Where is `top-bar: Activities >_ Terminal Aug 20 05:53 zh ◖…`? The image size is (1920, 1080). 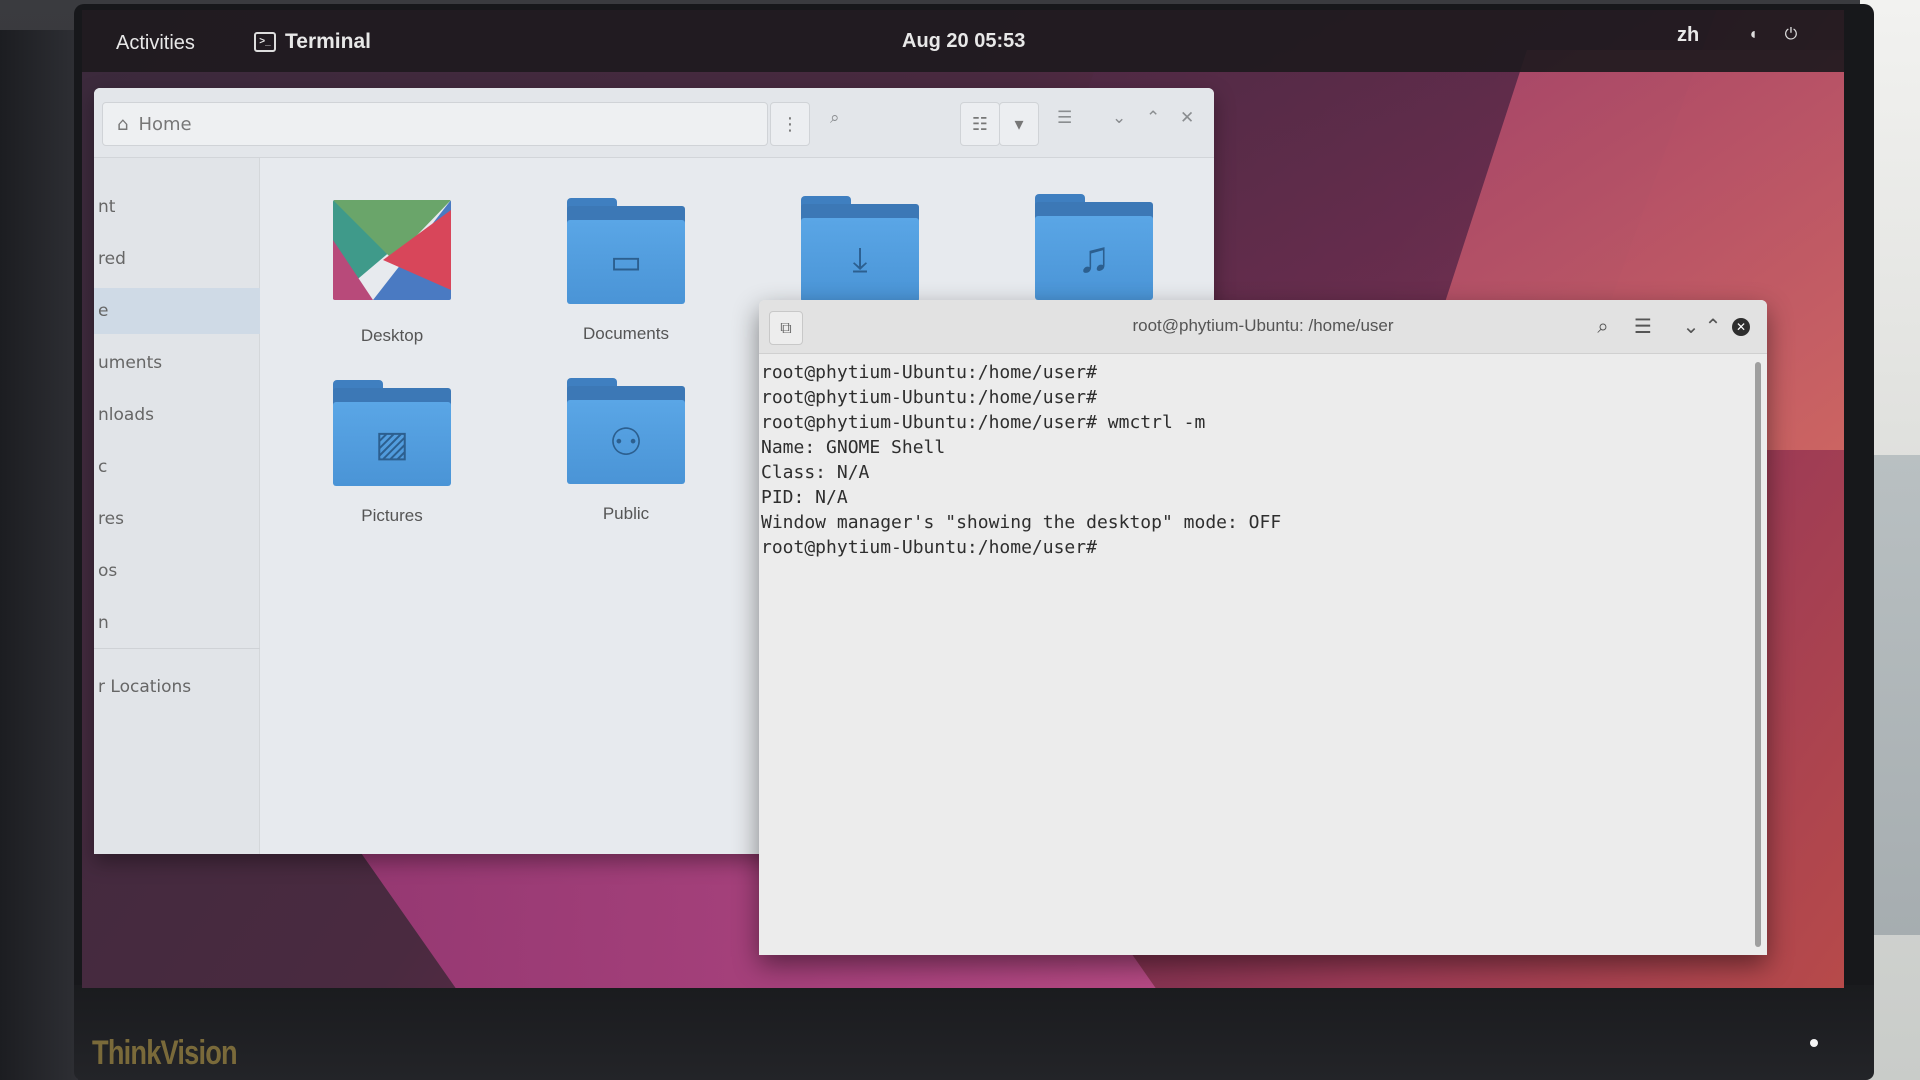
top-bar: Activities >_ Terminal Aug 20 05:53 zh ◖… is located at coordinates (963, 41).